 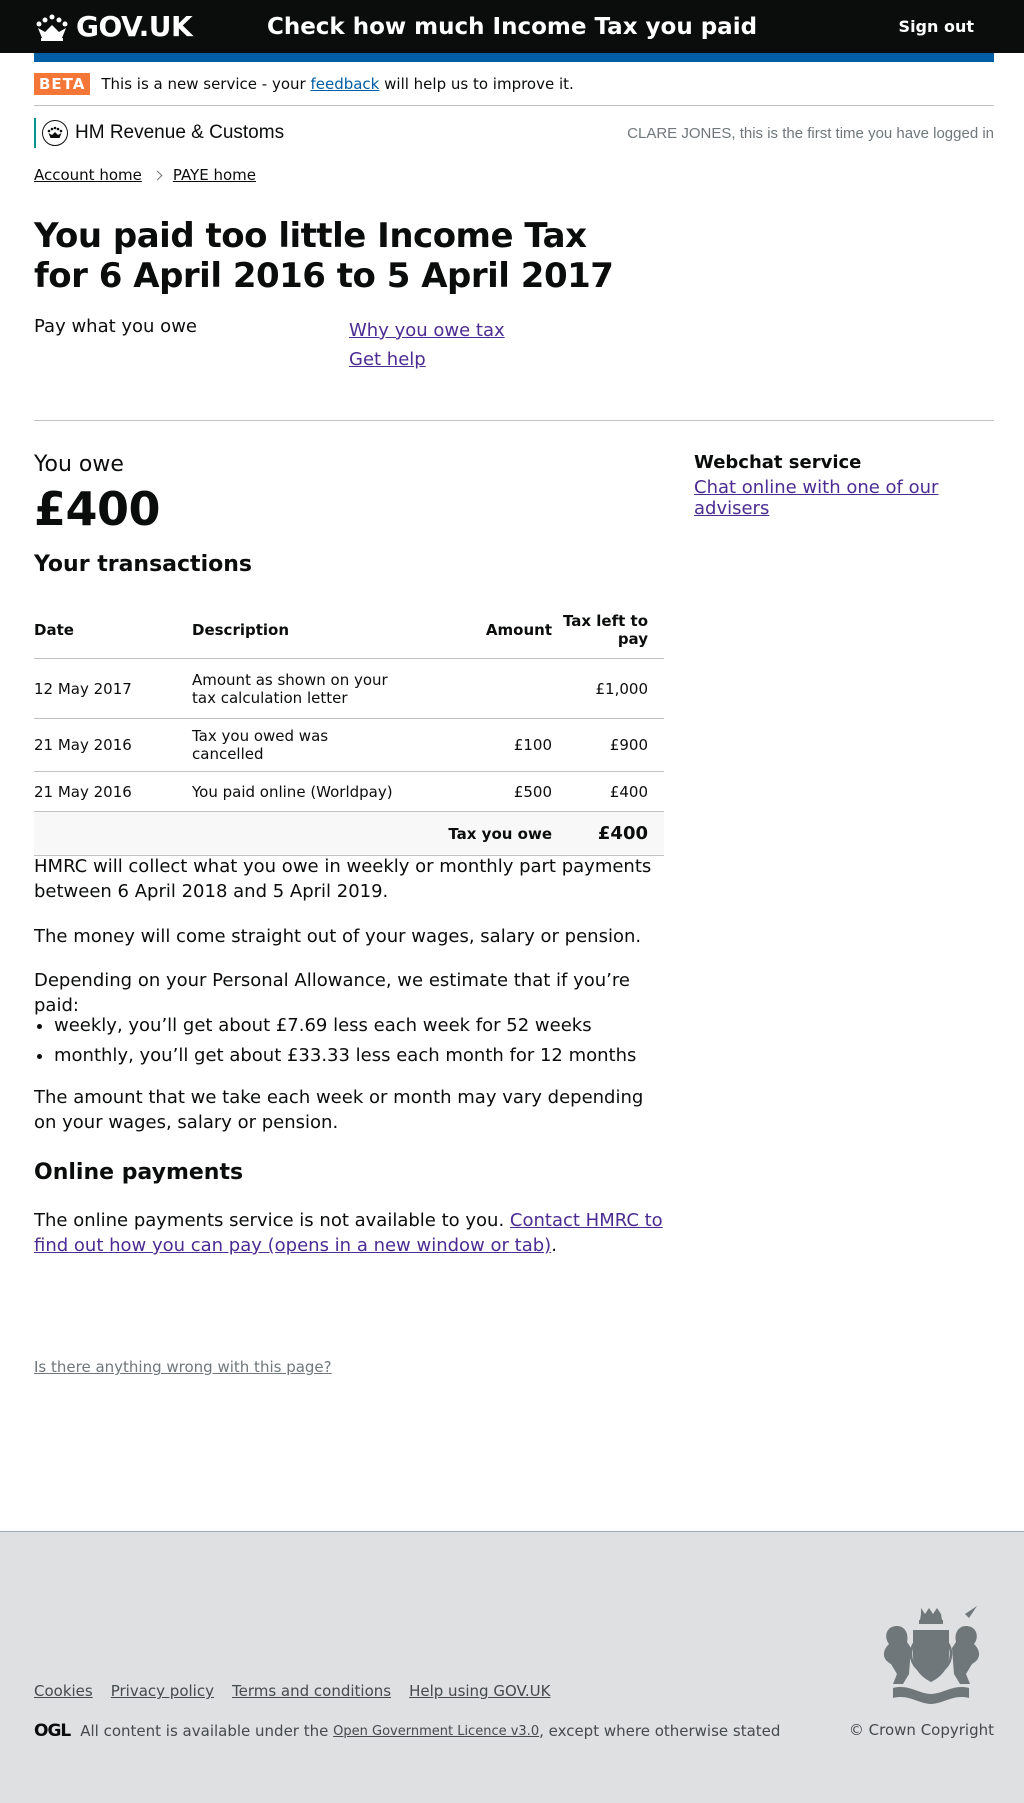 What do you see at coordinates (482, 745) in the screenshot?
I see `cell-amount: £100` at bounding box center [482, 745].